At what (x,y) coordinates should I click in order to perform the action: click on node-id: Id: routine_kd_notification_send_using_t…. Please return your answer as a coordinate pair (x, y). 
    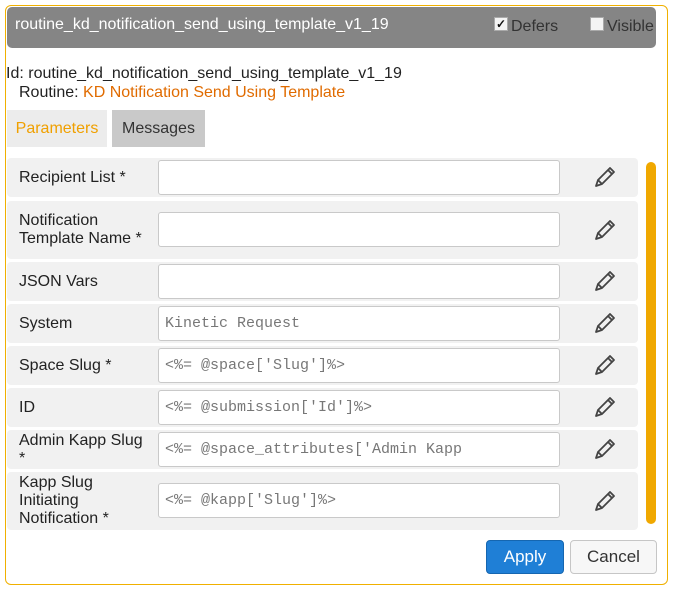
    Looking at the image, I should click on (204, 73).